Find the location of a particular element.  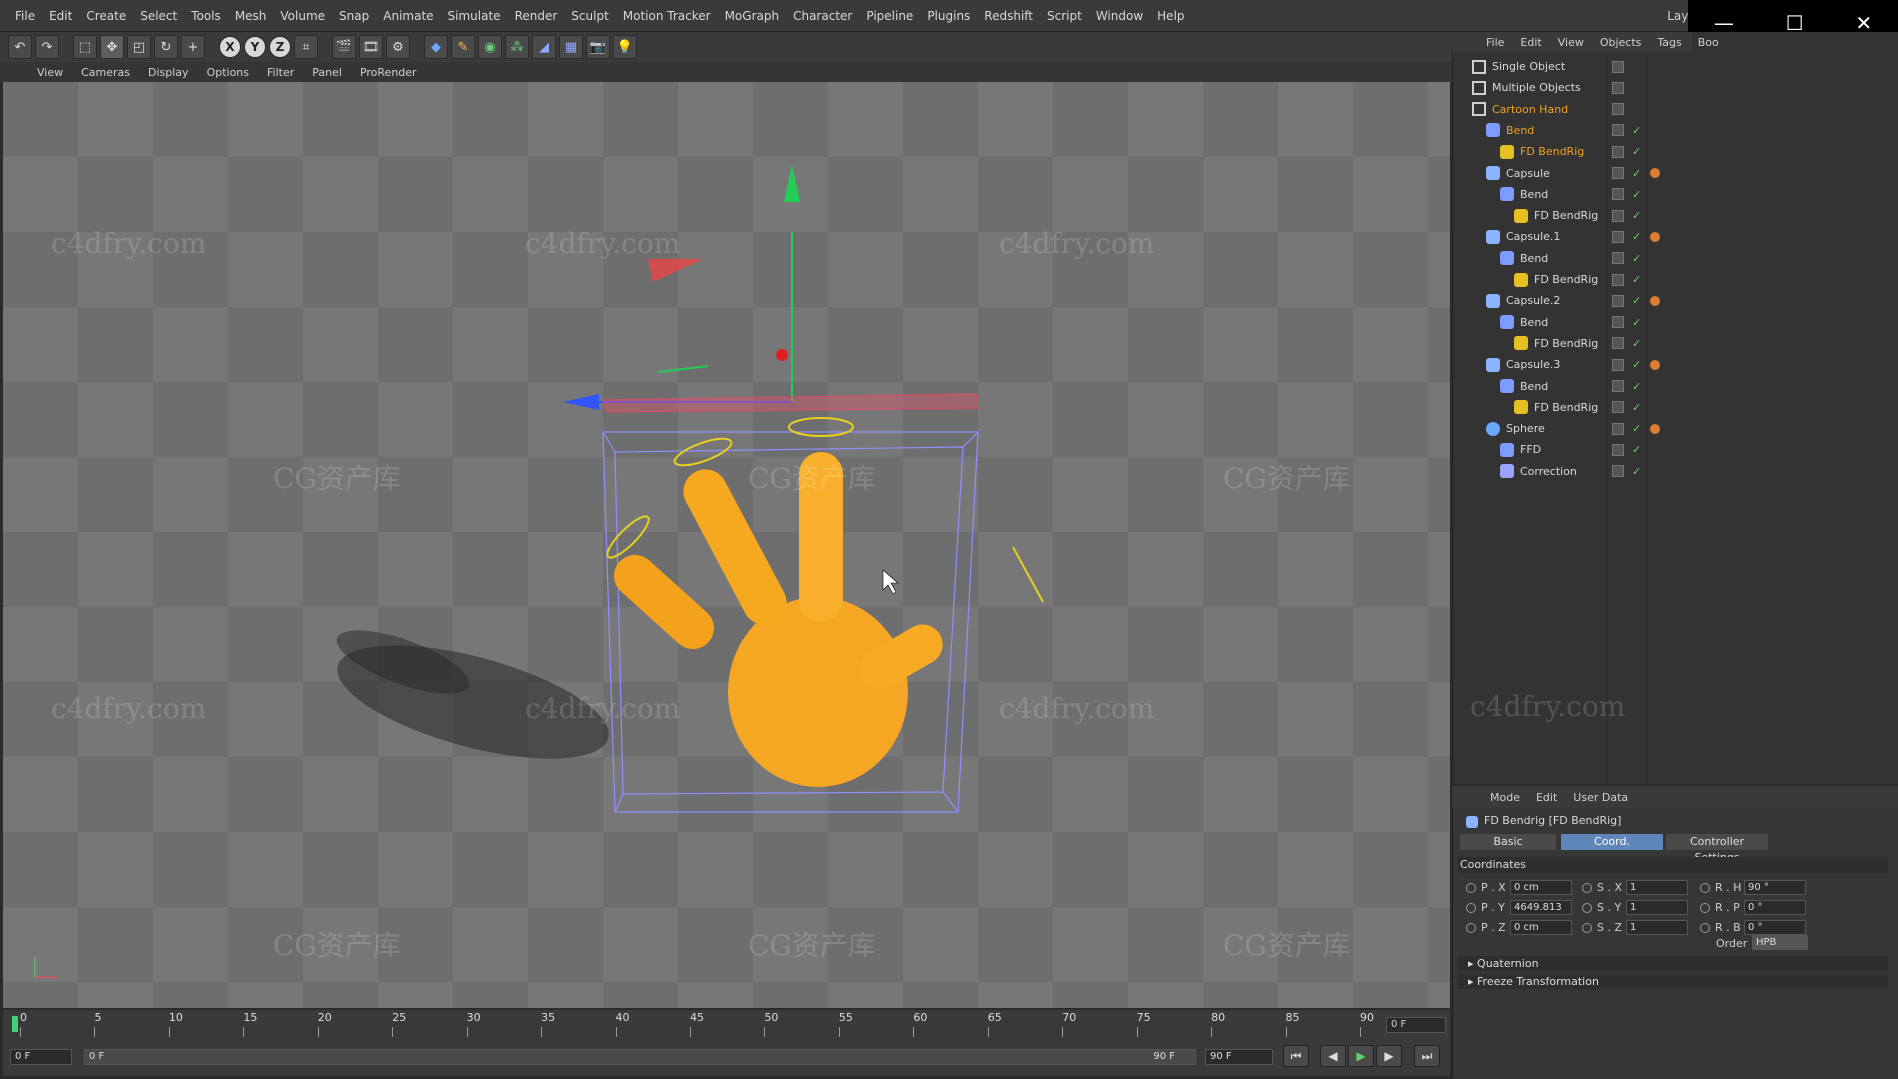

menu-motion-tracker: Motion Tracker is located at coordinates (667, 16).